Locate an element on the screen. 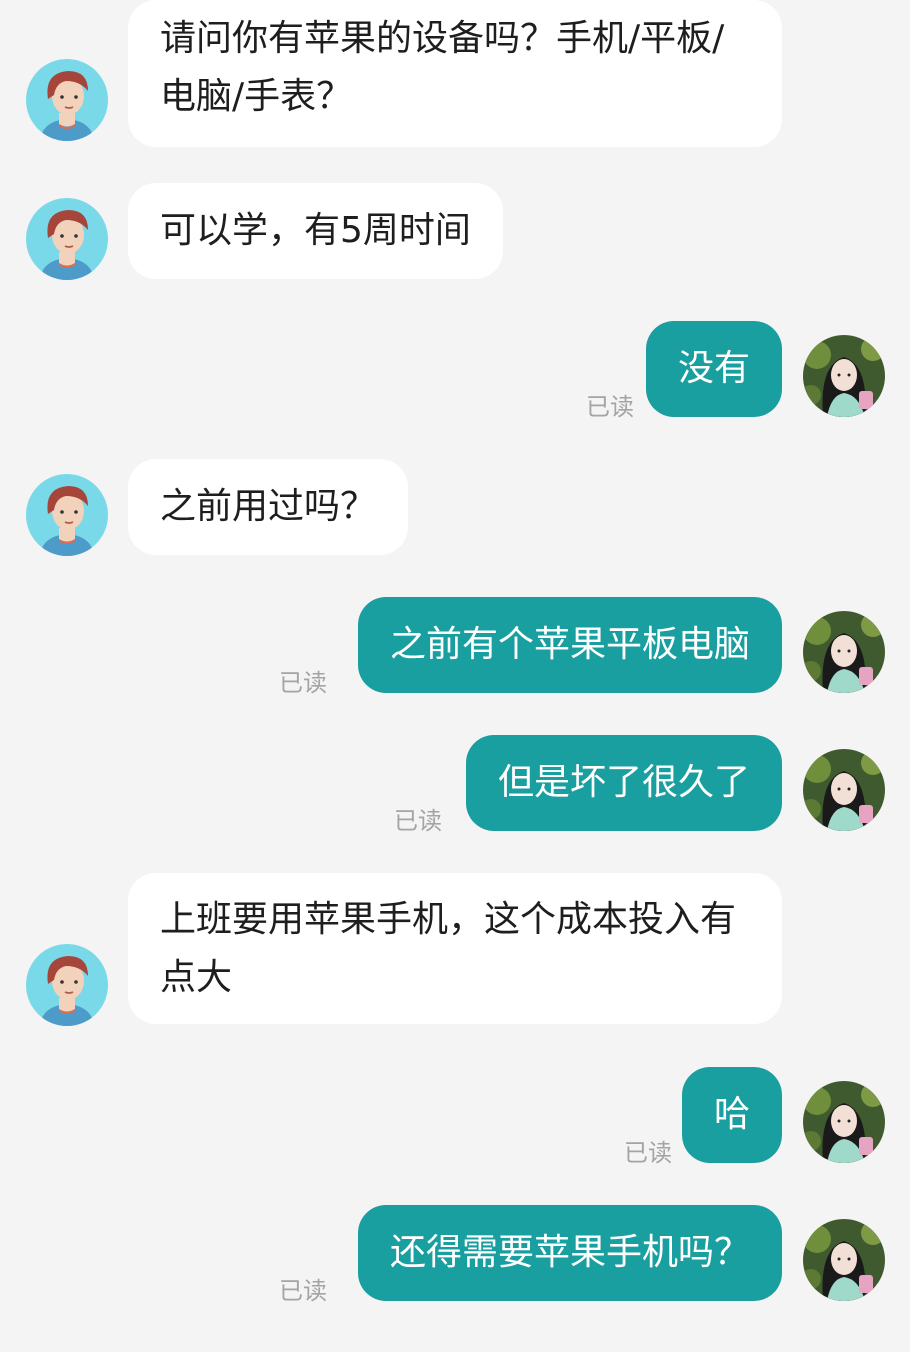  outgoing-message: 但是坏了很久了 is located at coordinates (623, 783).